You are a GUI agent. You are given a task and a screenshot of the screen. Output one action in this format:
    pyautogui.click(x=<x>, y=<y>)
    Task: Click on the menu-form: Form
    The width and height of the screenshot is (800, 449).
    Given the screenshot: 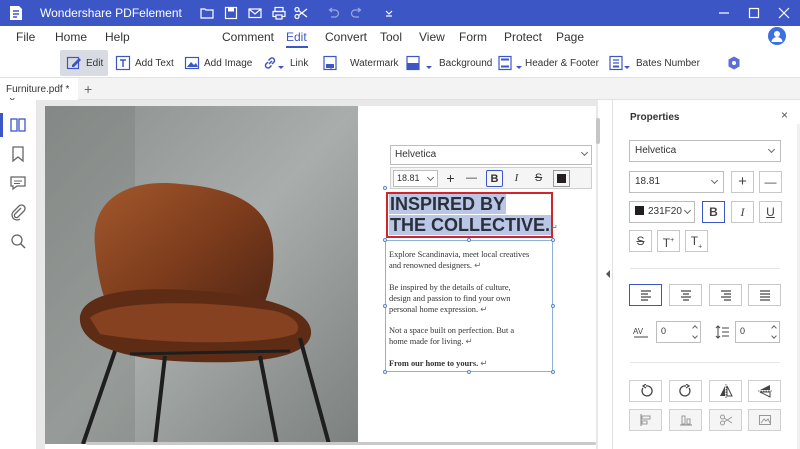 What is the action you would take?
    pyautogui.click(x=473, y=37)
    